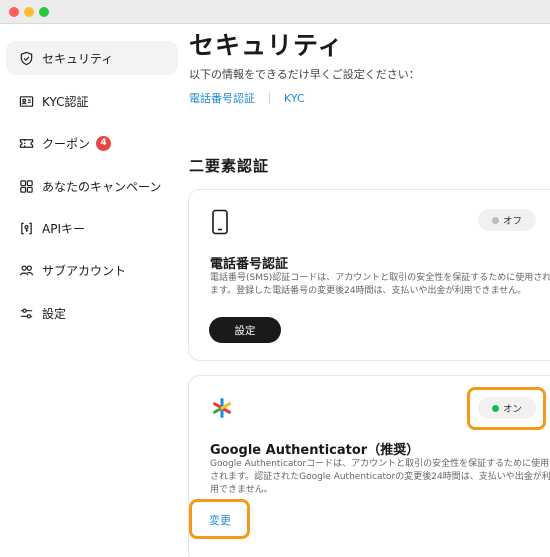 The image size is (550, 557). I want to click on sidebar-item-api-key: APIキー, so click(92, 228).